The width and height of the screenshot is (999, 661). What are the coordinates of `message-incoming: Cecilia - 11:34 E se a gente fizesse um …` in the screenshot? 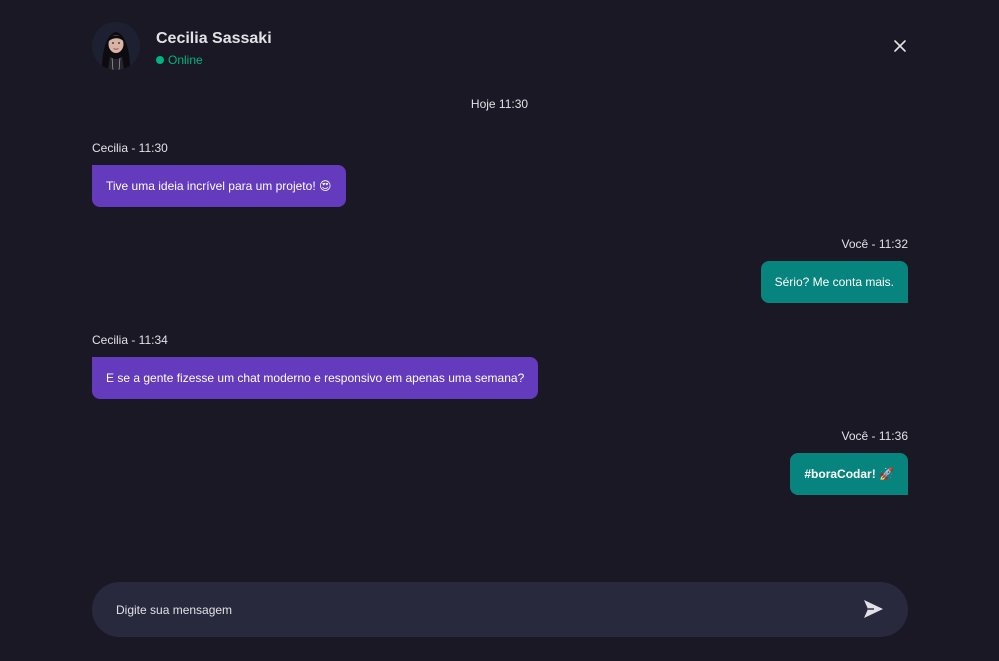 It's located at (315, 366).